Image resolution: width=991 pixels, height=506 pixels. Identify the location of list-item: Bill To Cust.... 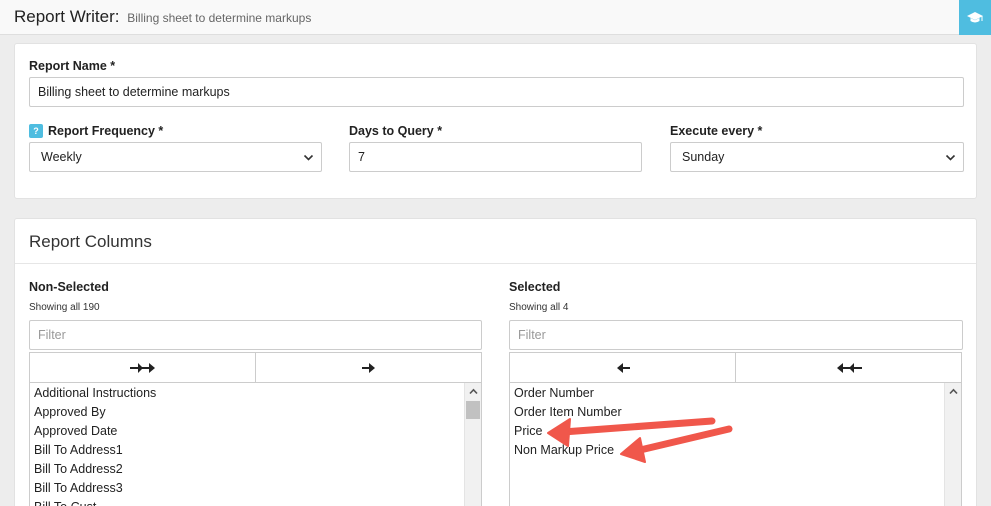
(257, 502).